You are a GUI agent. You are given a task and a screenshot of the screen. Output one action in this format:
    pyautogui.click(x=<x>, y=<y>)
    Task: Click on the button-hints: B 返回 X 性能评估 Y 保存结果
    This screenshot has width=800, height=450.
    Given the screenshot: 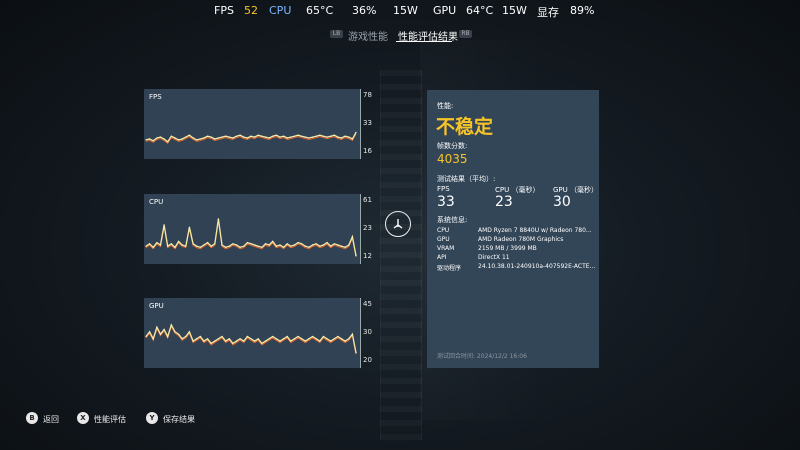 What is the action you would take?
    pyautogui.click(x=400, y=421)
    